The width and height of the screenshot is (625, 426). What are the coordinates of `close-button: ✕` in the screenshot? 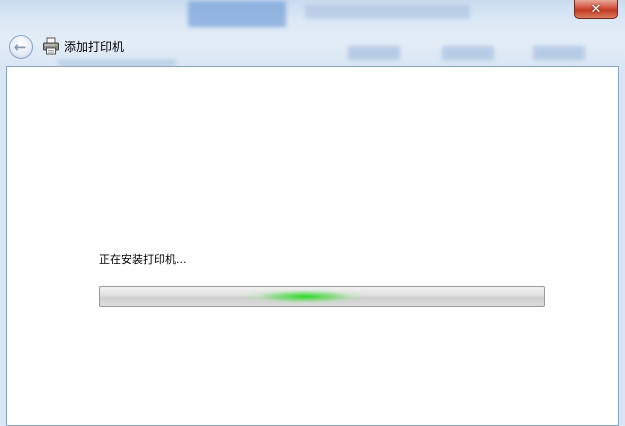 It's located at (596, 9).